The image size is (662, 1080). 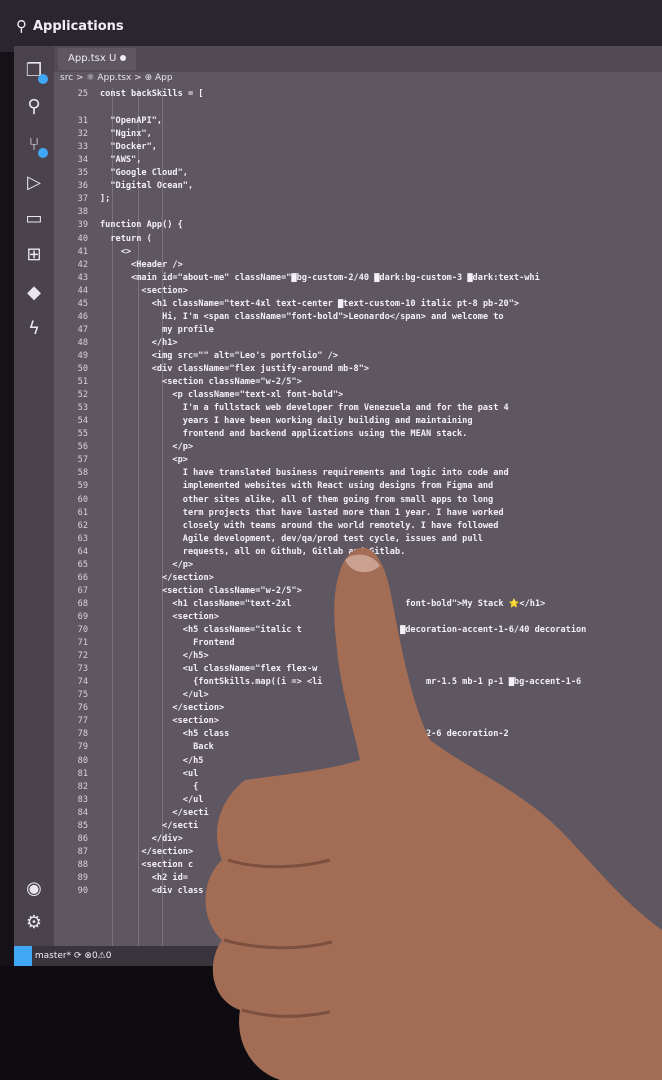 What do you see at coordinates (358, 239) in the screenshot?
I see `code-line: 40 return (` at bounding box center [358, 239].